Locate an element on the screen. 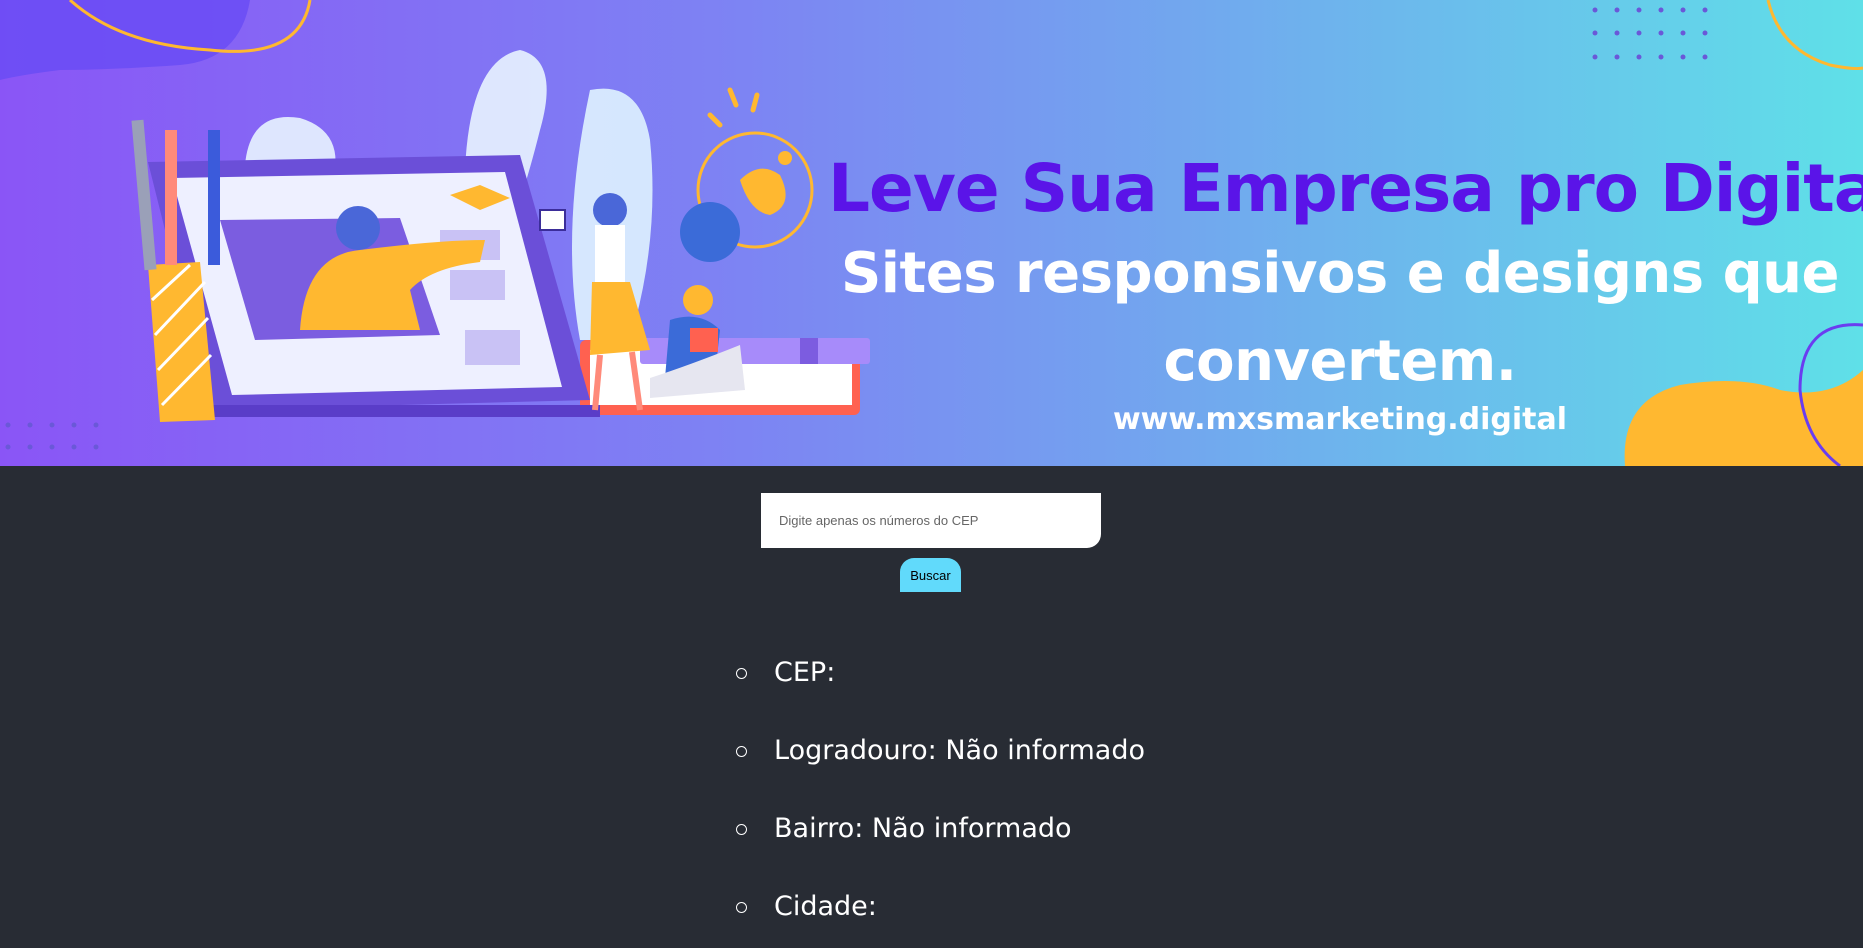  result-label: Cidade: is located at coordinates (825, 906).